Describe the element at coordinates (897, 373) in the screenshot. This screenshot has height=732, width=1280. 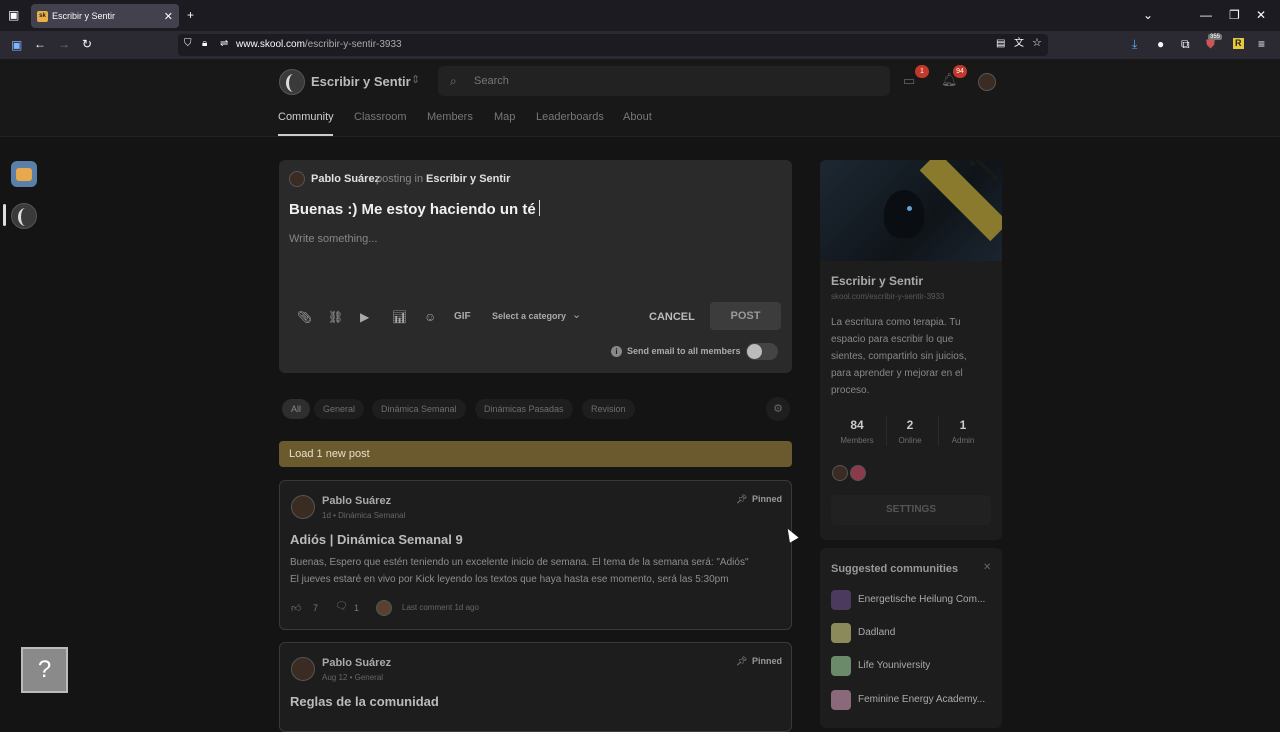
I see `description-line: para aprender y mejorar en el` at that location.